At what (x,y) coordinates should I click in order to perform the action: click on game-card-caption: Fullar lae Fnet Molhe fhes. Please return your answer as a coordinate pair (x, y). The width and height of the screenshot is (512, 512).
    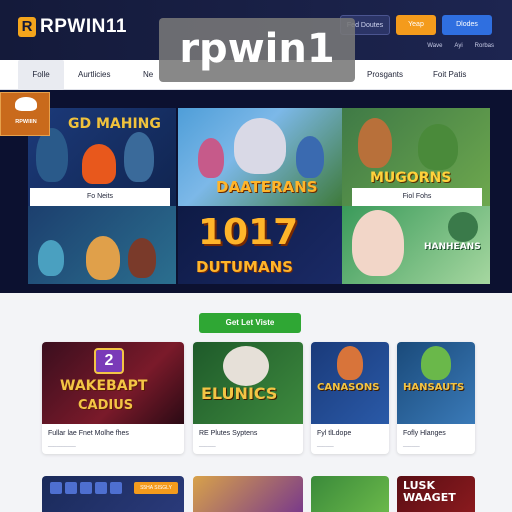
    Looking at the image, I should click on (88, 433).